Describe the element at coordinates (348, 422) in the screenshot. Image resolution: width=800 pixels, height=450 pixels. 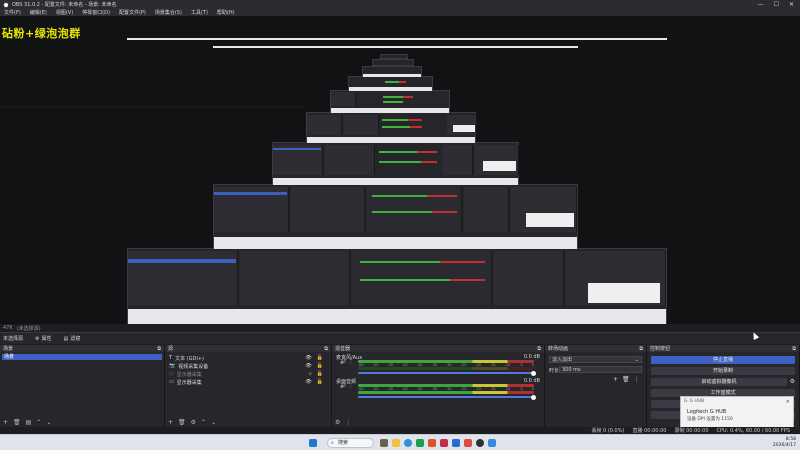
I see `mixer-menu-button: ⋮` at that location.